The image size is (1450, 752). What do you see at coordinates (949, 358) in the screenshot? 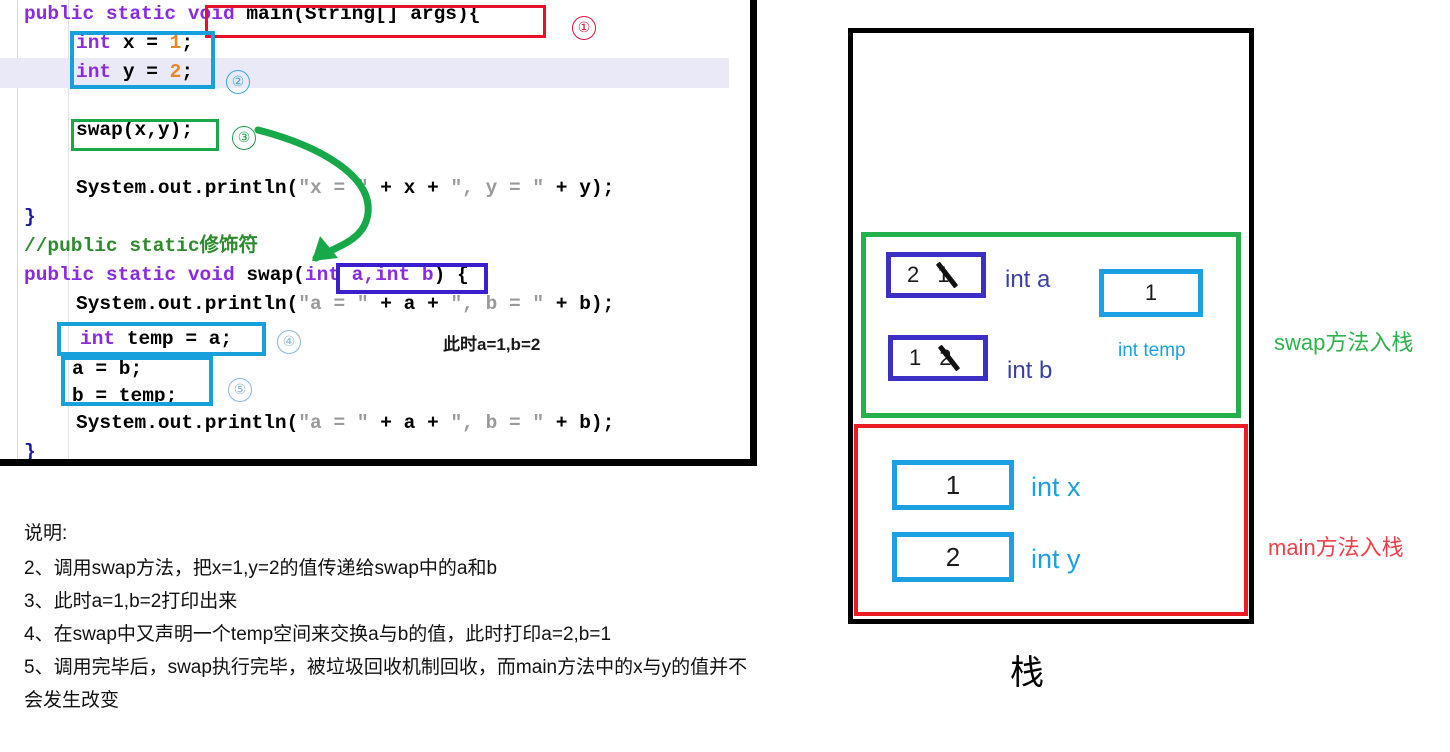
I see `variable-old-value-b-wrap: 2` at bounding box center [949, 358].